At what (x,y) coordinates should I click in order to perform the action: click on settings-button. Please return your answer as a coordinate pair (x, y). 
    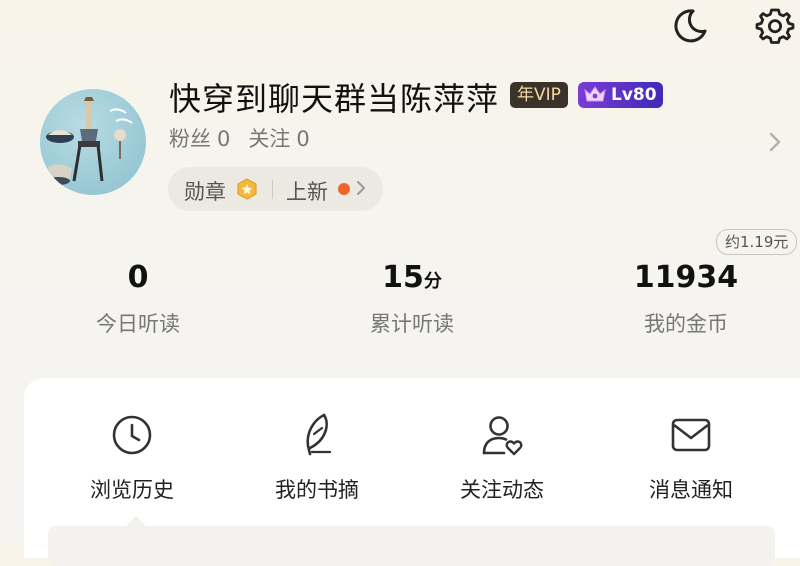
    Looking at the image, I should click on (775, 26).